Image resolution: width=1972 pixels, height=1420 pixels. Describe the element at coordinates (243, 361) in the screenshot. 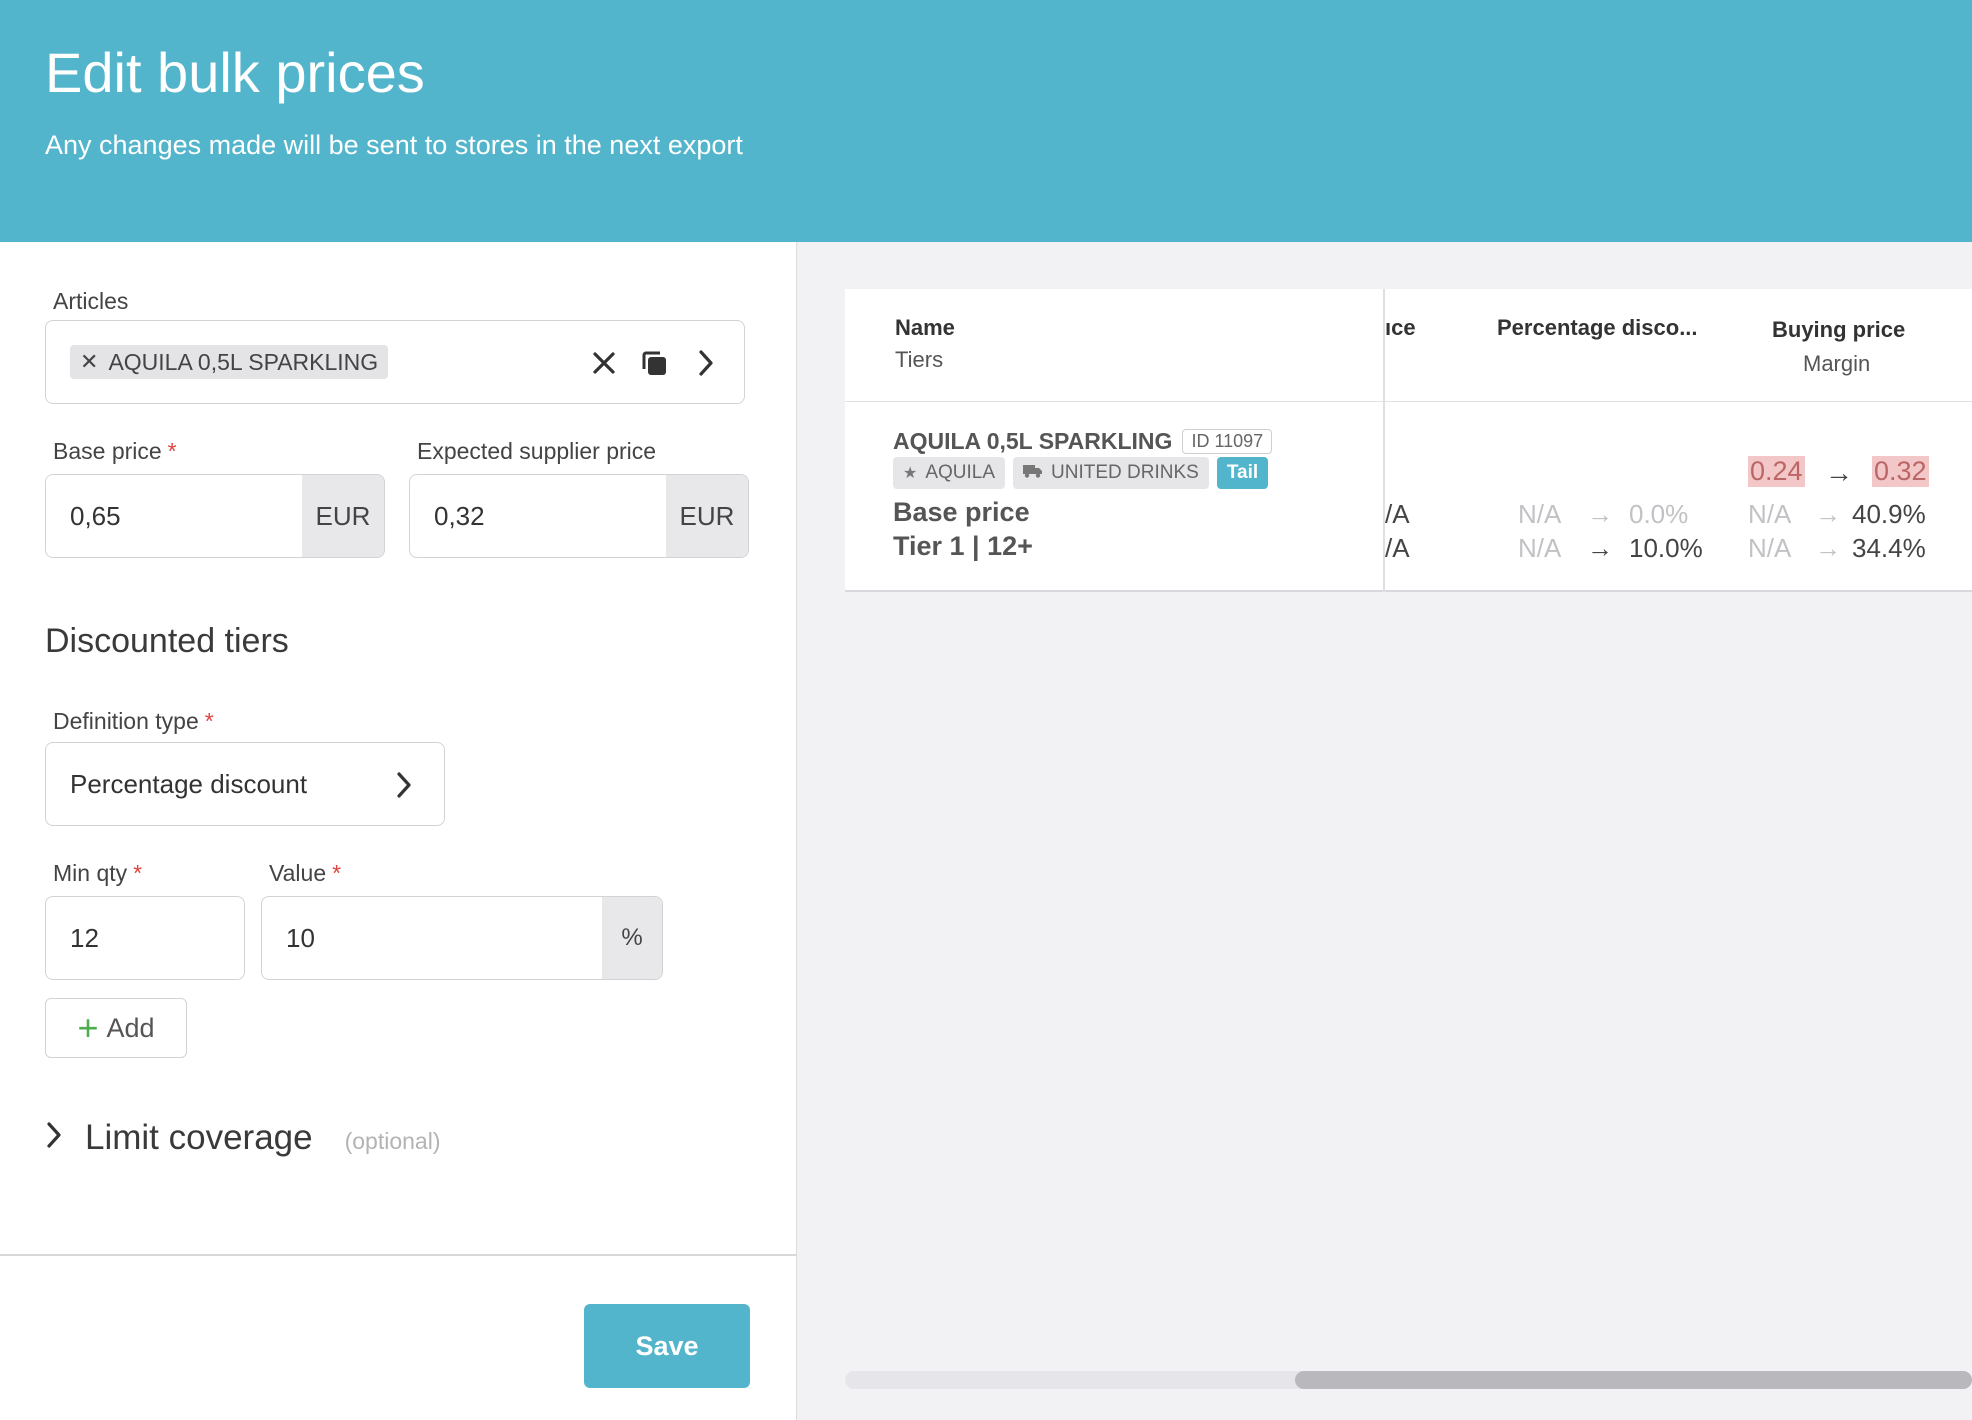

I see `article-chip-label: AQUILA 0,5L SPARKLING` at that location.